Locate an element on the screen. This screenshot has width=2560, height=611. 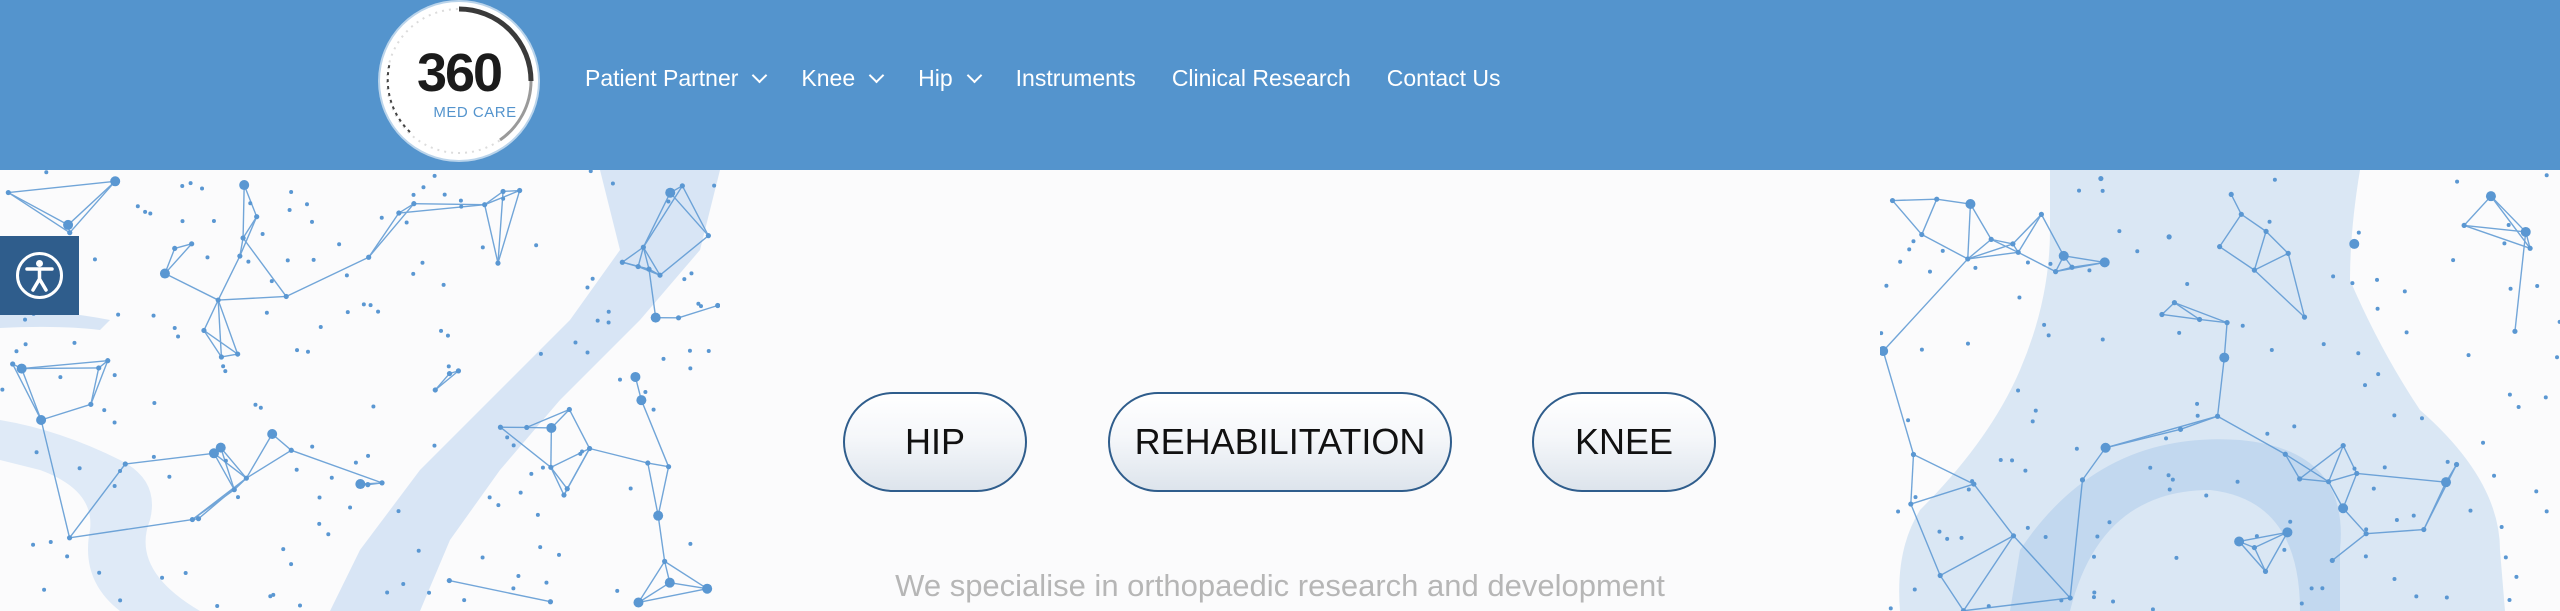
site-logo: 360 MED CARE is located at coordinates (459, 81).